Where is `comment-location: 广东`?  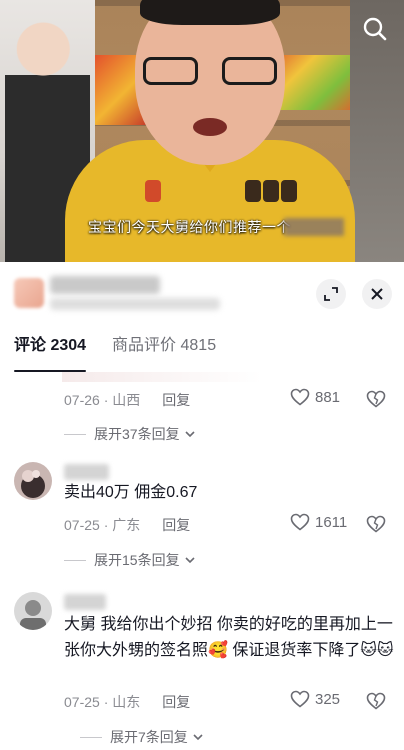
comment-location: 广东 is located at coordinates (126, 525).